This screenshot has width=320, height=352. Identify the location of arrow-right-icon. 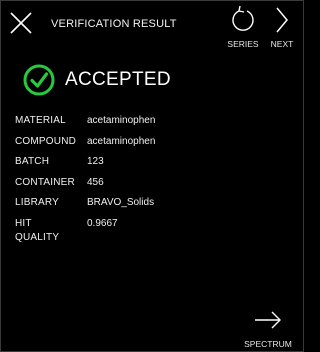
(268, 320).